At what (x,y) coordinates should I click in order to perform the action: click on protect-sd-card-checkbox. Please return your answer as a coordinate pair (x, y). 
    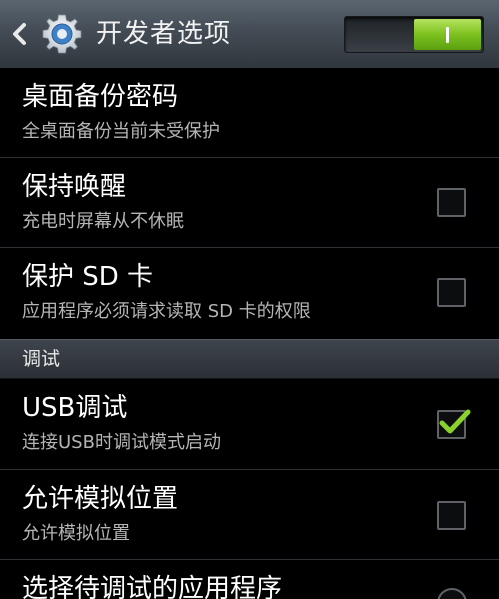
    Looking at the image, I should click on (451, 292).